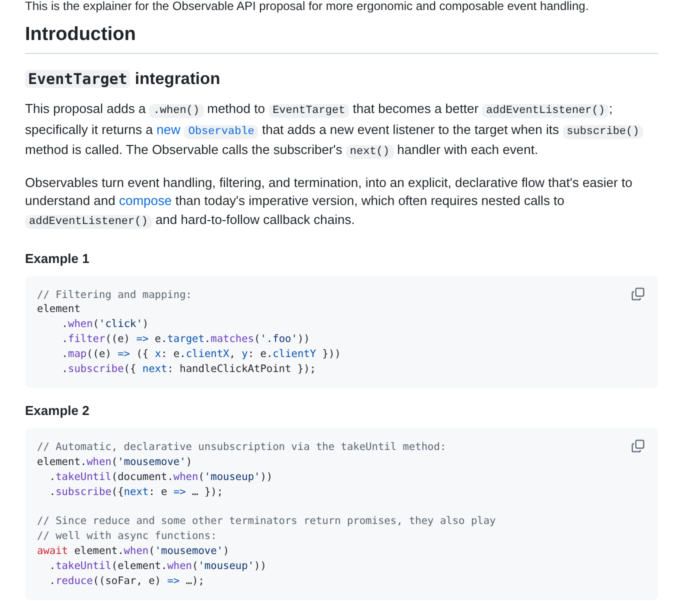  I want to click on link: new, so click(168, 129).